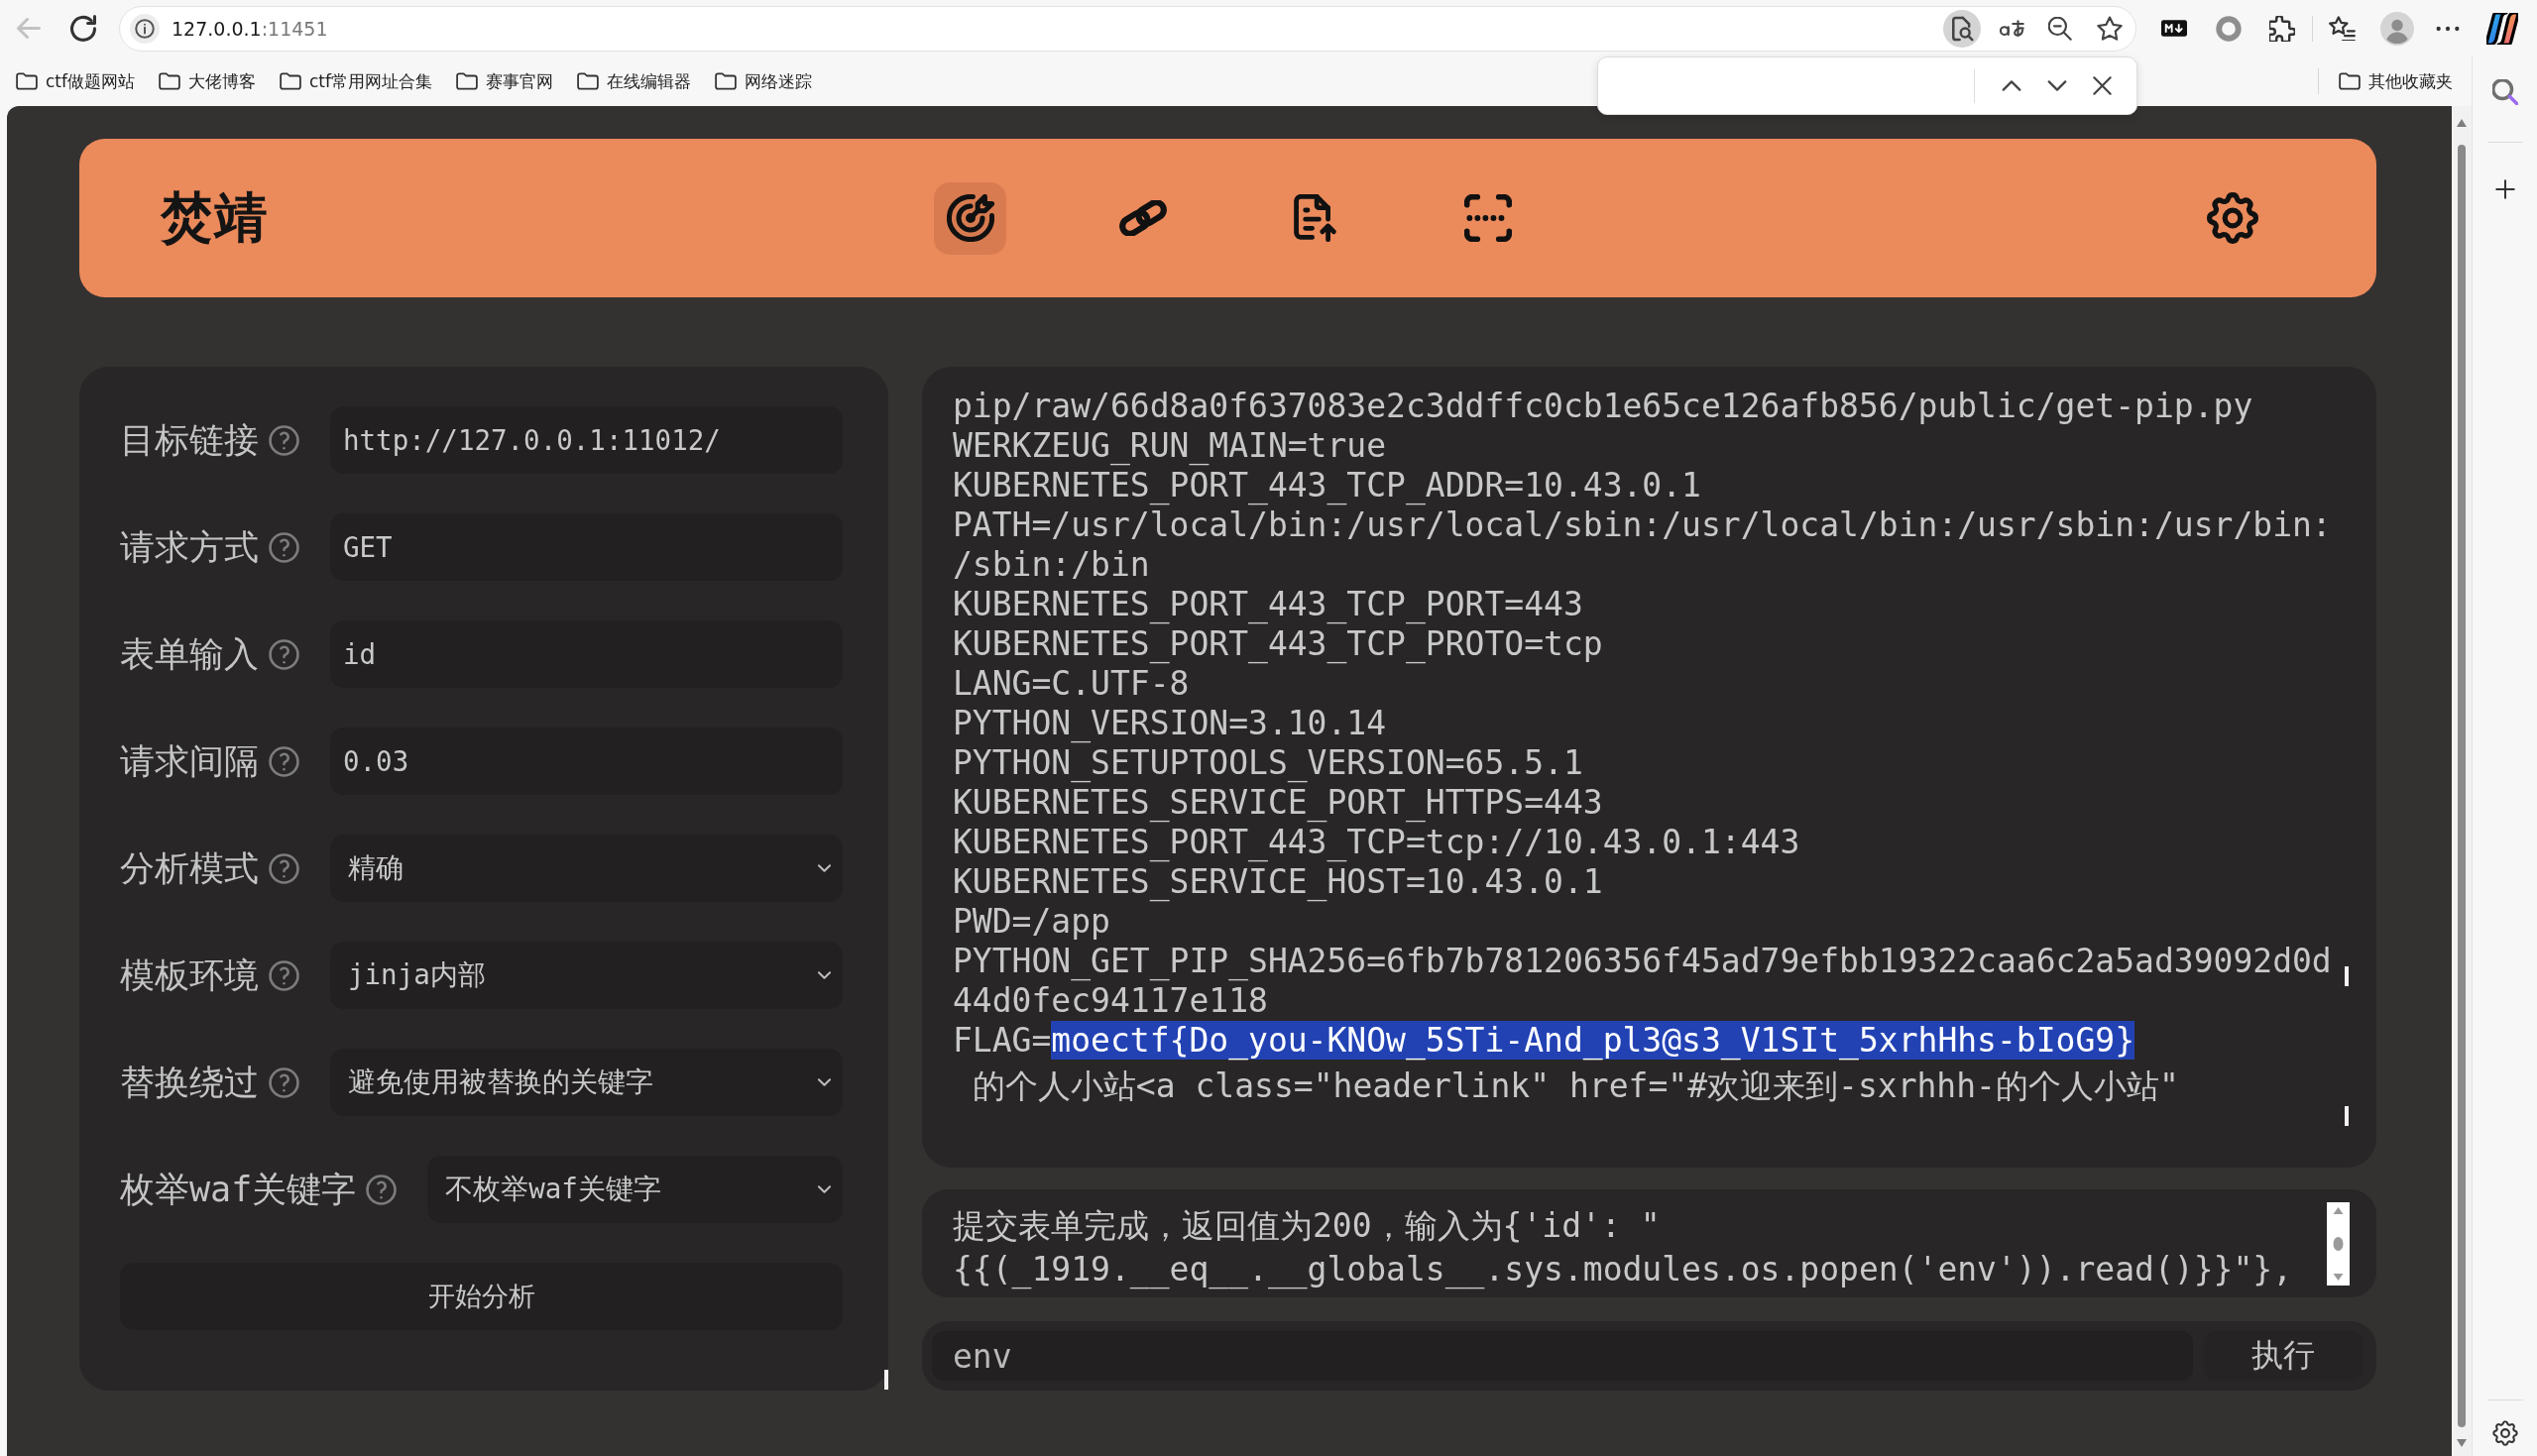 This screenshot has width=2537, height=1456. What do you see at coordinates (586, 547) in the screenshot?
I see `input-field: GET` at bounding box center [586, 547].